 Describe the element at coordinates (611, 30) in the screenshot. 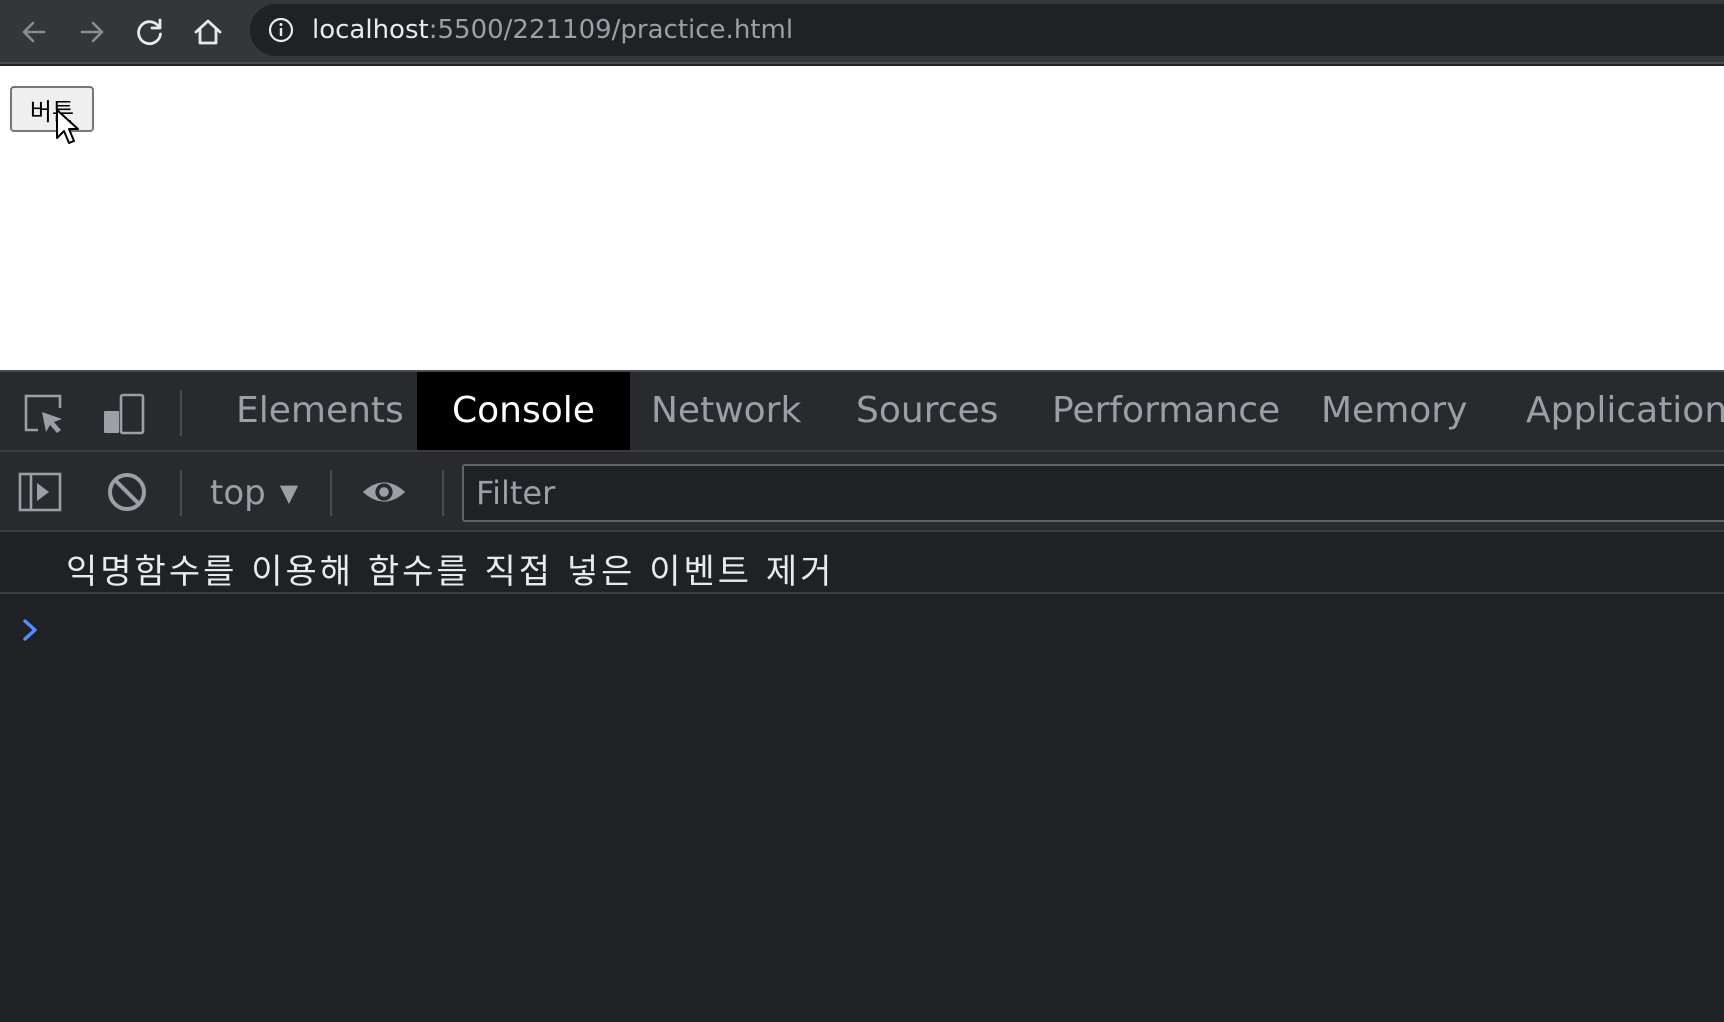

I see `url-path: :5500/221109/practice.html` at that location.